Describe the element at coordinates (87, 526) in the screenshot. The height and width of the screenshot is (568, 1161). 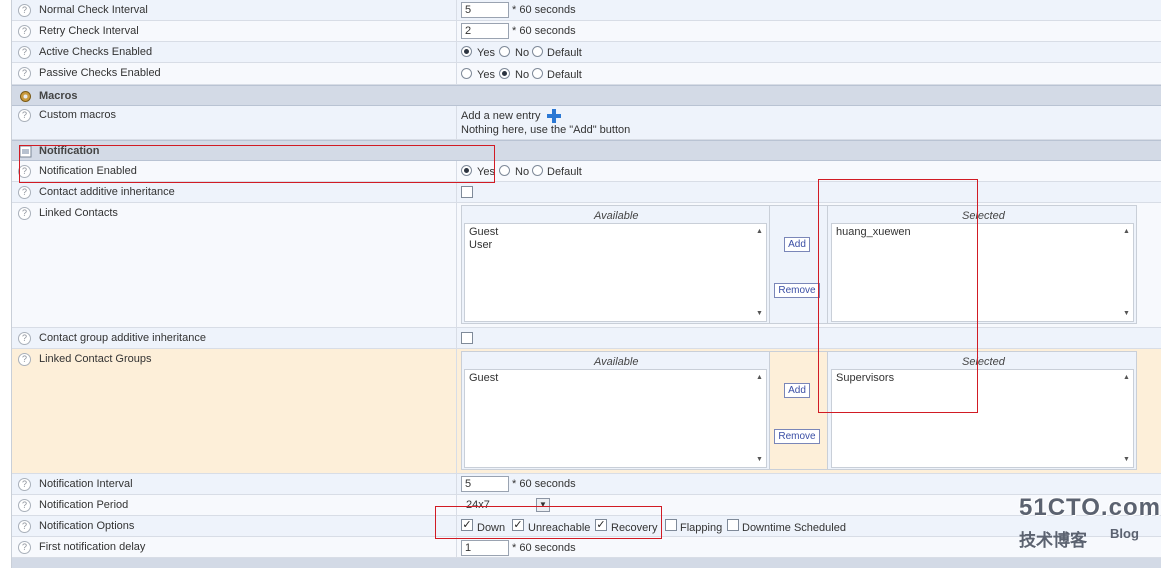
I see `notification-options-label: Notification Options` at that location.